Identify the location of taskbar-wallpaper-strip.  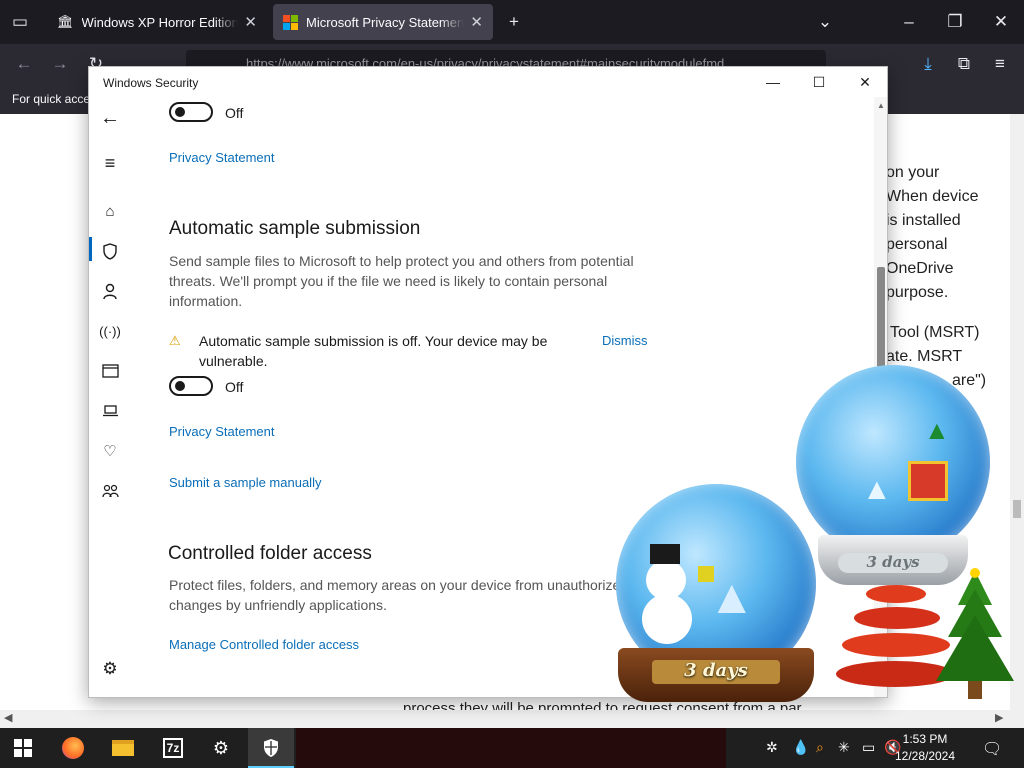
(511, 748).